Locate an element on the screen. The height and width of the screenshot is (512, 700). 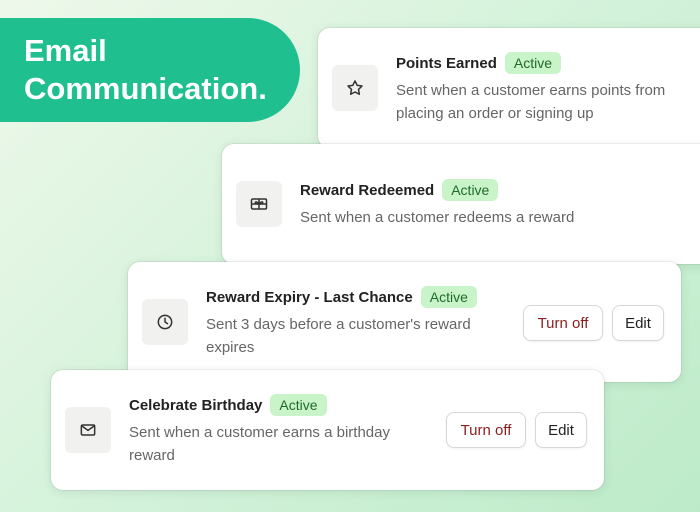
card-title: Celebrate Birthday is located at coordinates (196, 405).